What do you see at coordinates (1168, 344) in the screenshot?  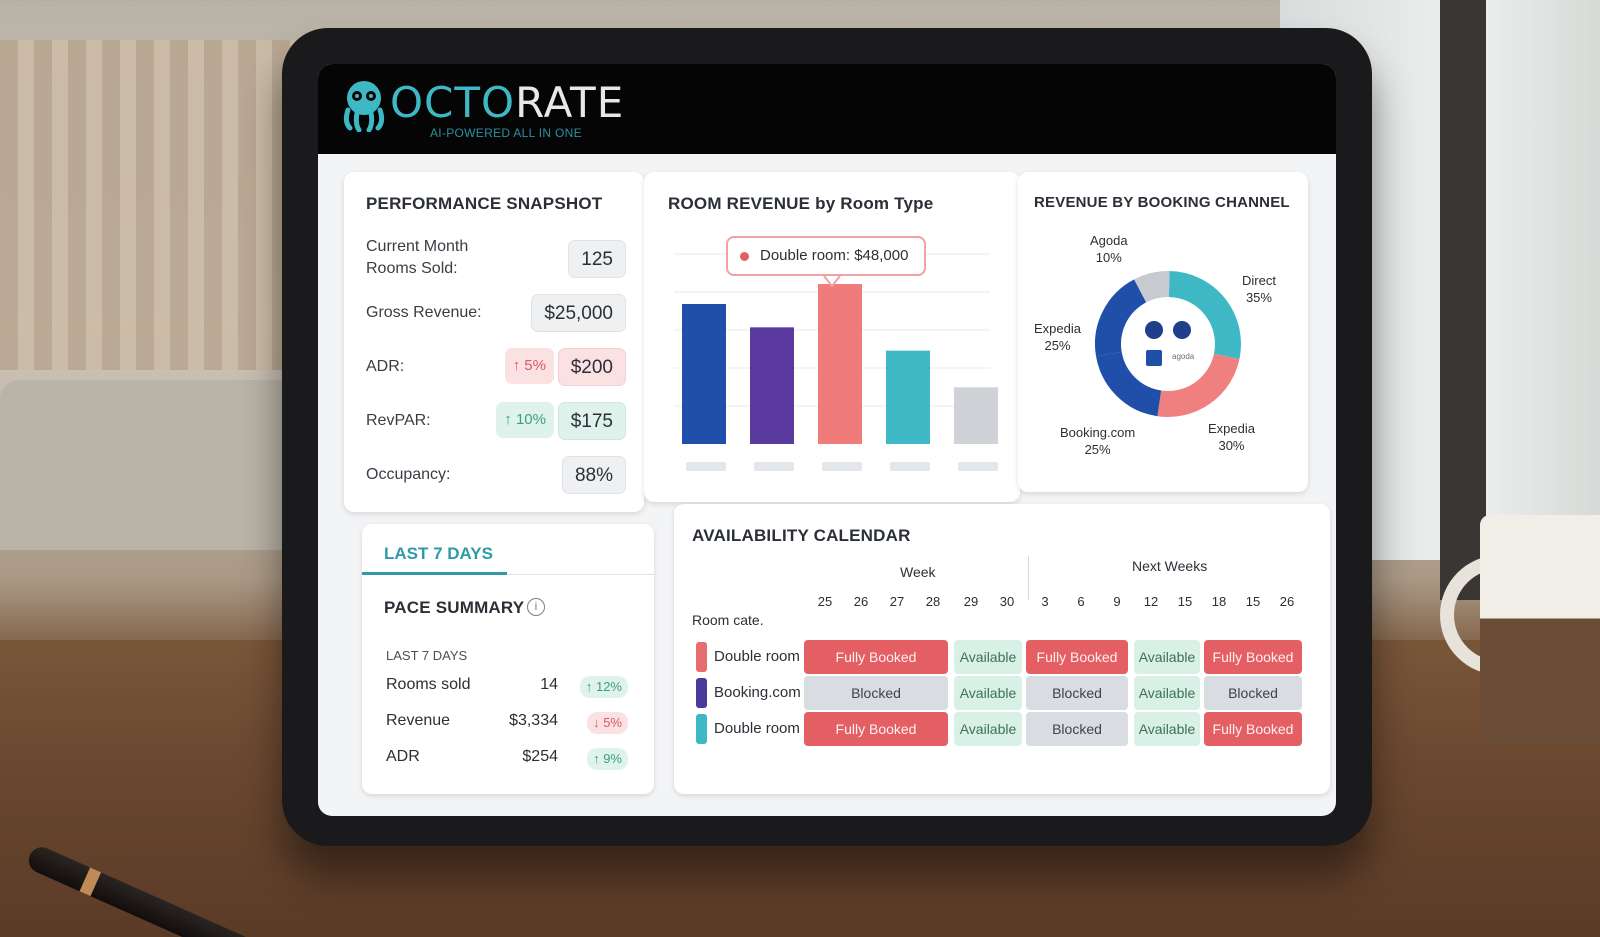 I see `donut-center` at bounding box center [1168, 344].